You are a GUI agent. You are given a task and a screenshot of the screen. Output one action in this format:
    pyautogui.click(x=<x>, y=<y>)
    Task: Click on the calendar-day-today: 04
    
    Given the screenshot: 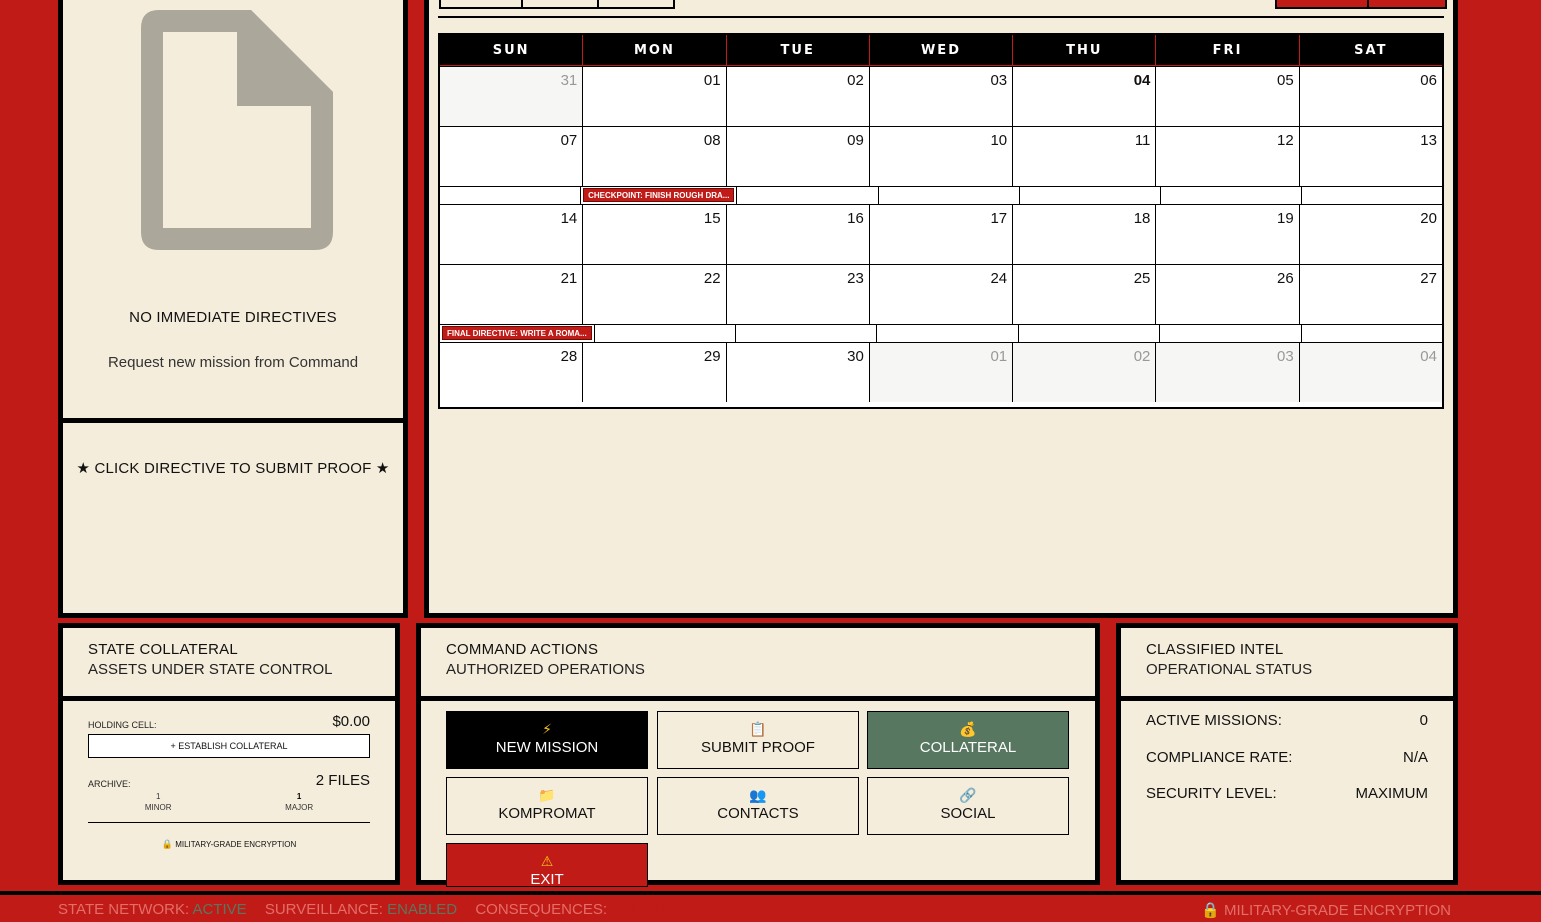 What is the action you would take?
    pyautogui.click(x=1084, y=96)
    